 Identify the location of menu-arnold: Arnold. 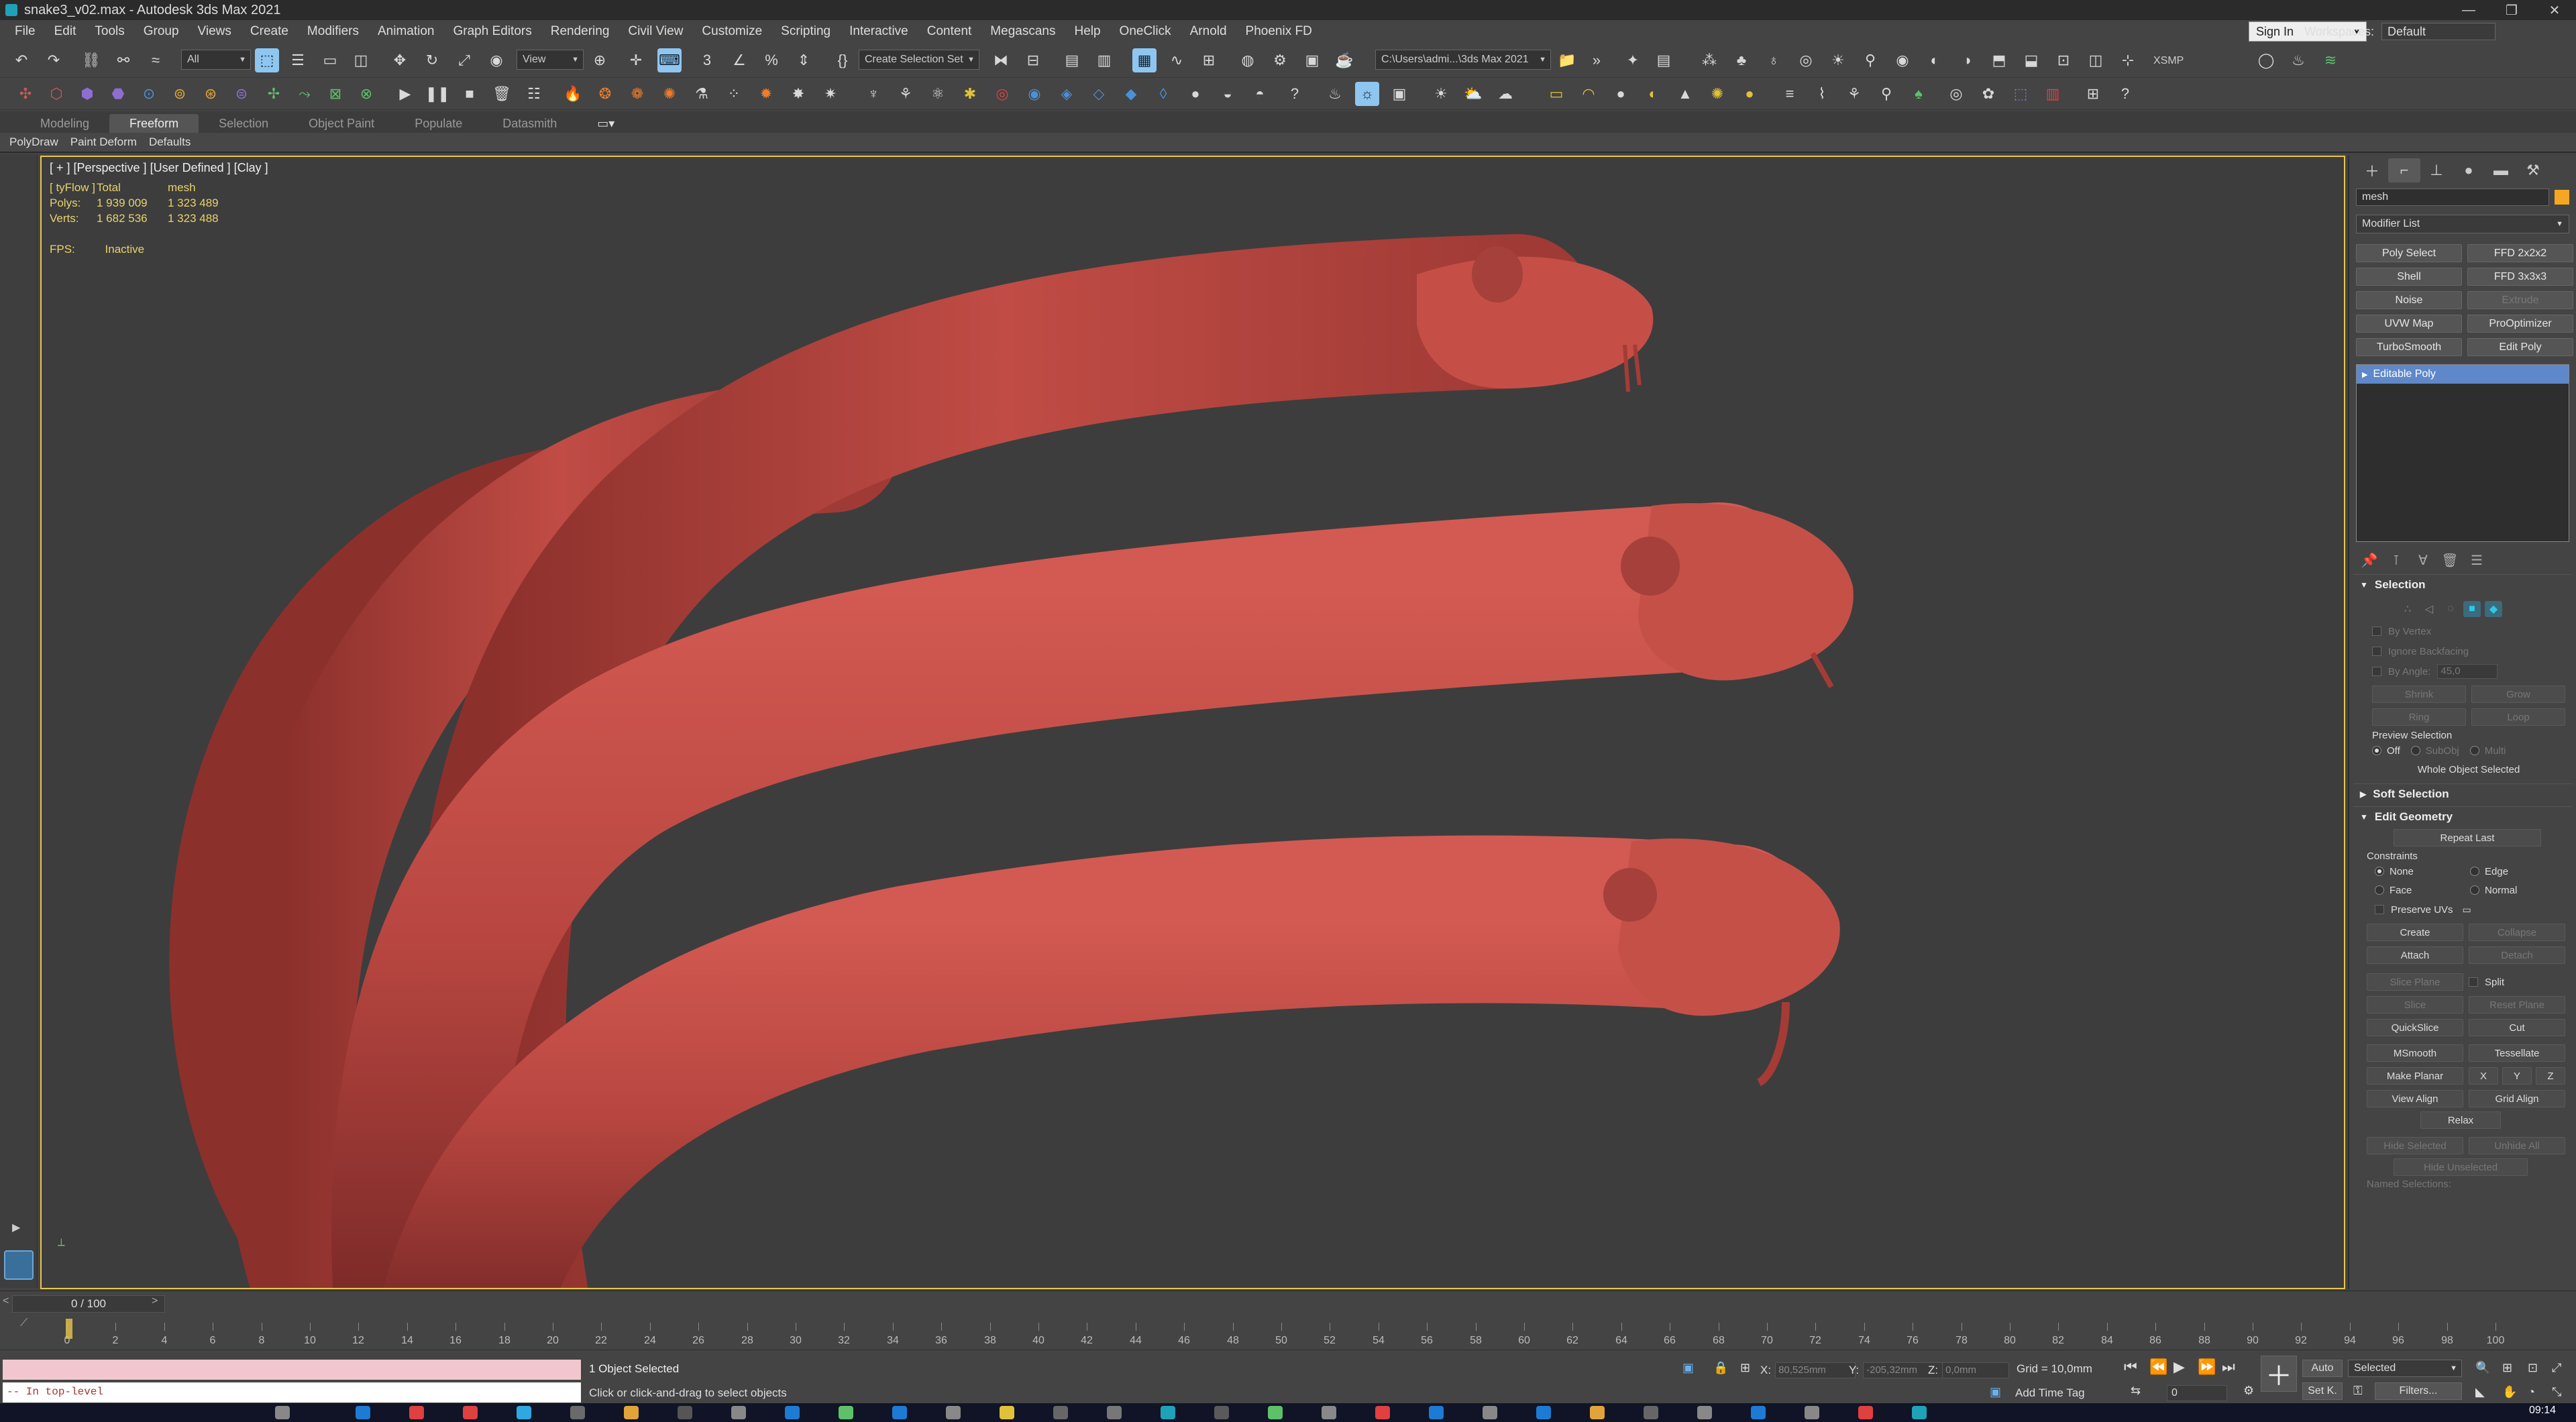
(1208, 32).